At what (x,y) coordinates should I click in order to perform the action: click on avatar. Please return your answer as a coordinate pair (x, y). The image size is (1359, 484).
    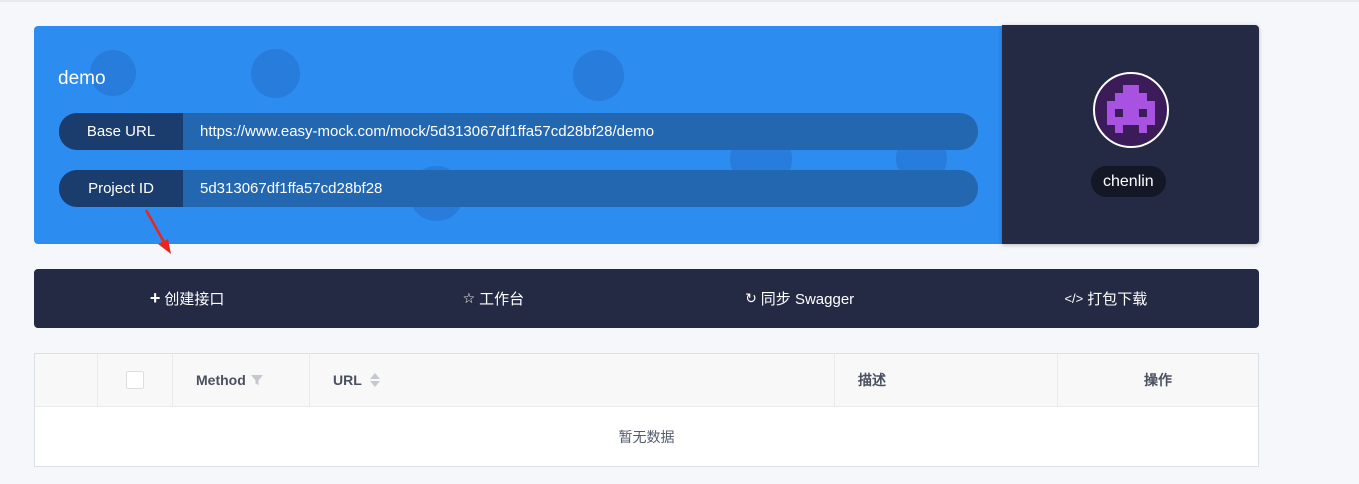
    Looking at the image, I should click on (1131, 110).